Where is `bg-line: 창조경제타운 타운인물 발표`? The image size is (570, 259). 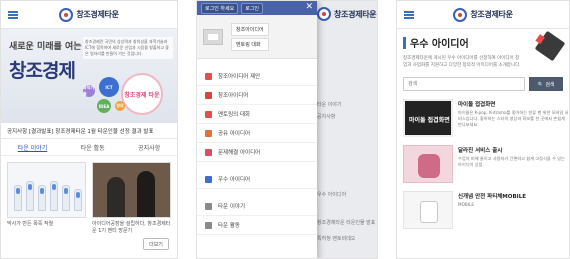
bg-line: 창조경제타운 타운인물 발표 is located at coordinates (346, 223).